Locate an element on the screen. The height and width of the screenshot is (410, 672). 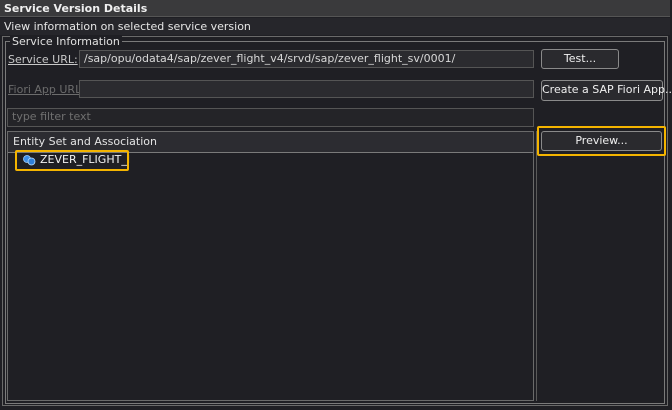
fiori-app-url-link: Fiori App URL: is located at coordinates (46, 89).